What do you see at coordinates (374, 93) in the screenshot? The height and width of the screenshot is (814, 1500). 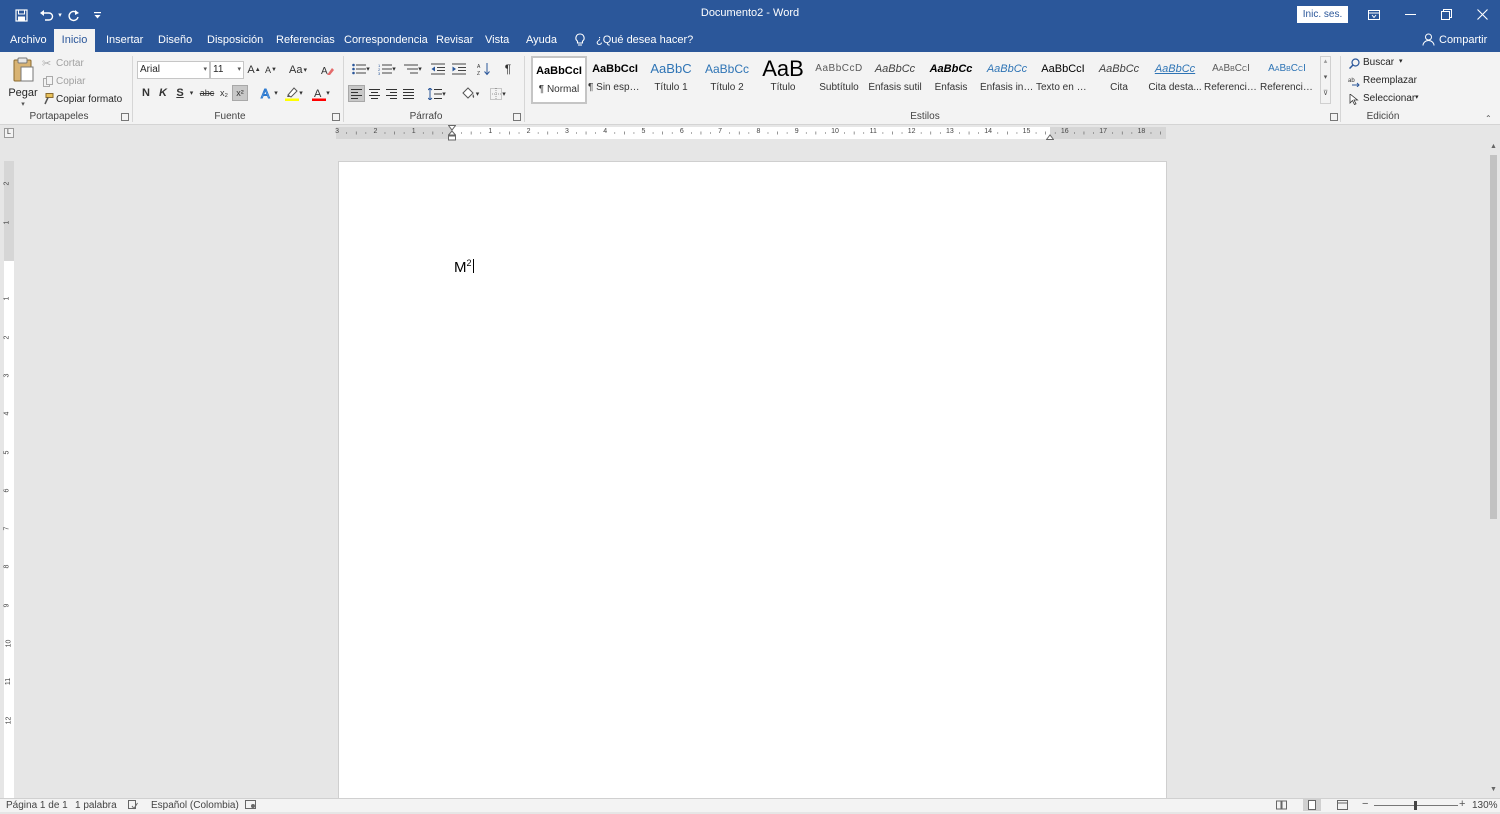 I see `align-center-button` at bounding box center [374, 93].